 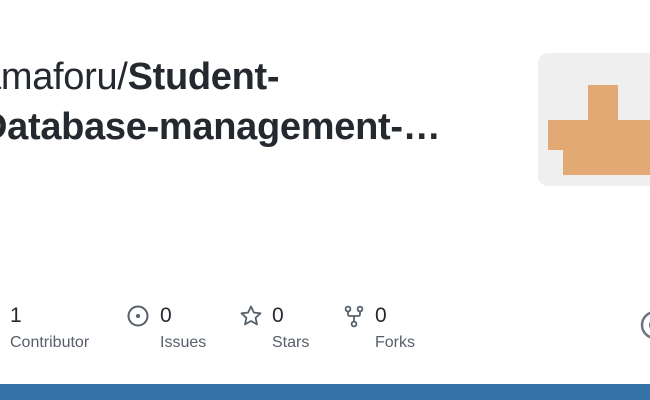 I want to click on repo-owner: amaforu/, so click(x=64, y=77).